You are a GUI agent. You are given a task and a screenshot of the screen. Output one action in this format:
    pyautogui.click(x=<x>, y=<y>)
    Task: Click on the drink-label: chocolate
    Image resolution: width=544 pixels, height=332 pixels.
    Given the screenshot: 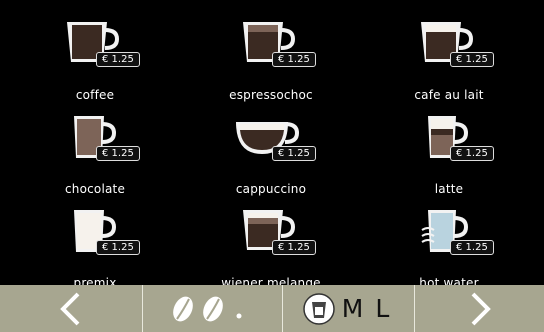 What is the action you would take?
    pyautogui.click(x=95, y=189)
    